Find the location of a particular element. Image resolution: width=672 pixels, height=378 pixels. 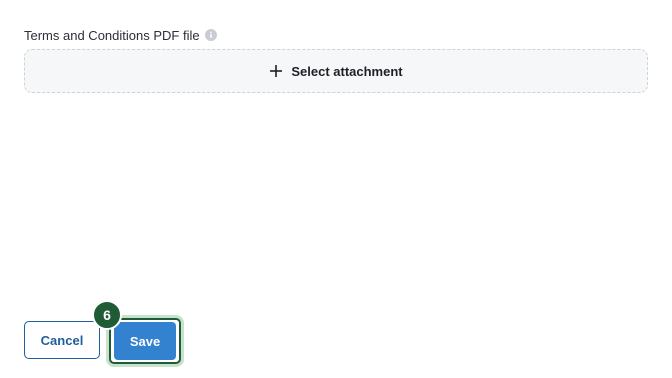

save-button: Save is located at coordinates (145, 341).